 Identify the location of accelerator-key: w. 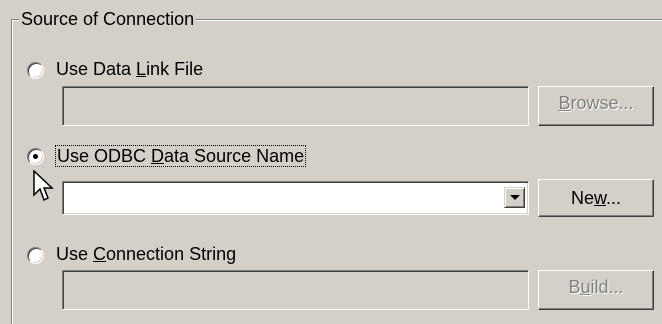
(599, 198).